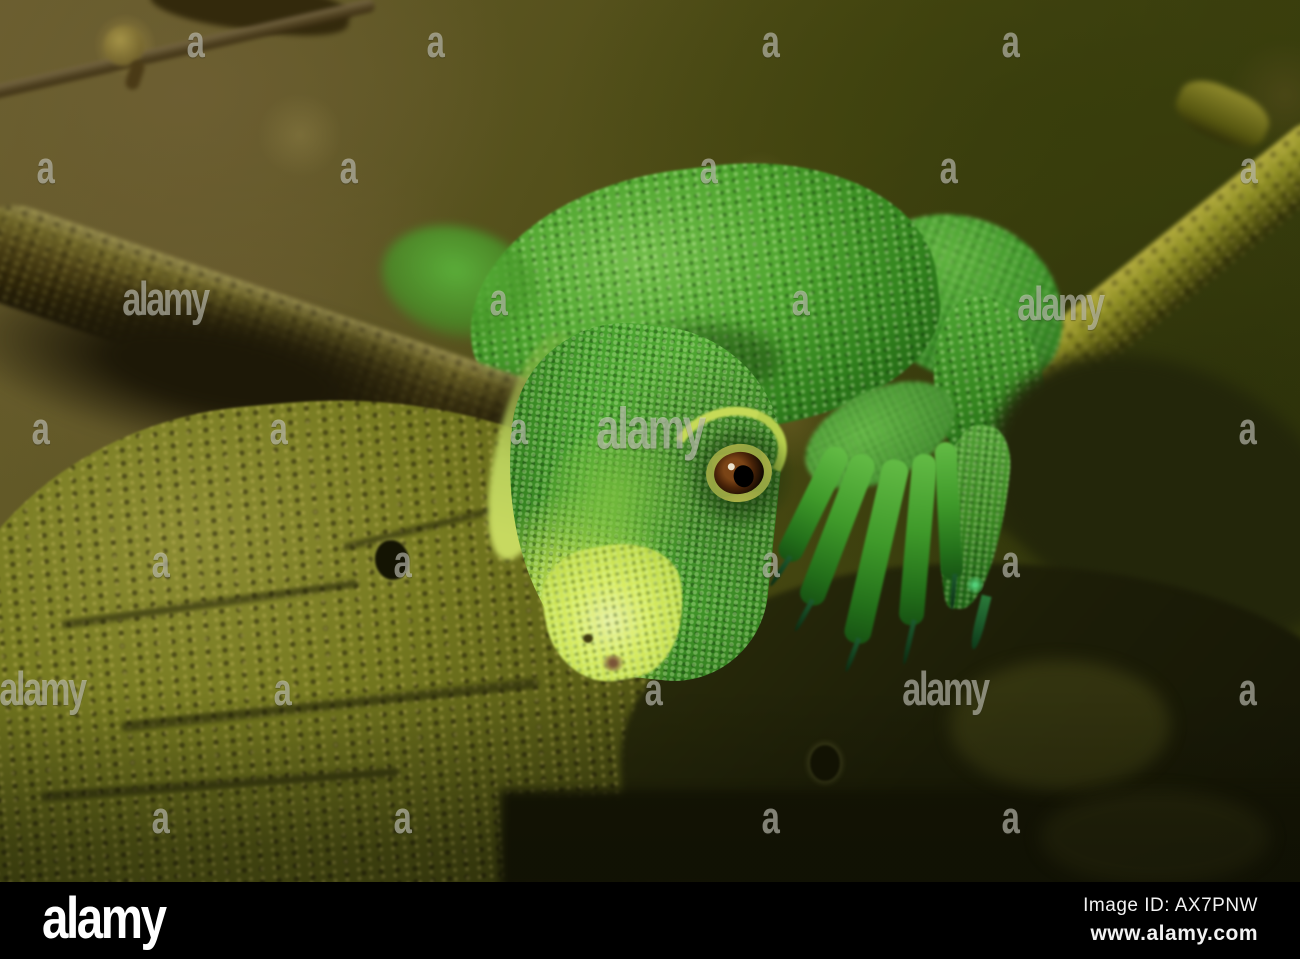  Describe the element at coordinates (1222, 114) in the screenshot. I see `branch-knob` at that location.